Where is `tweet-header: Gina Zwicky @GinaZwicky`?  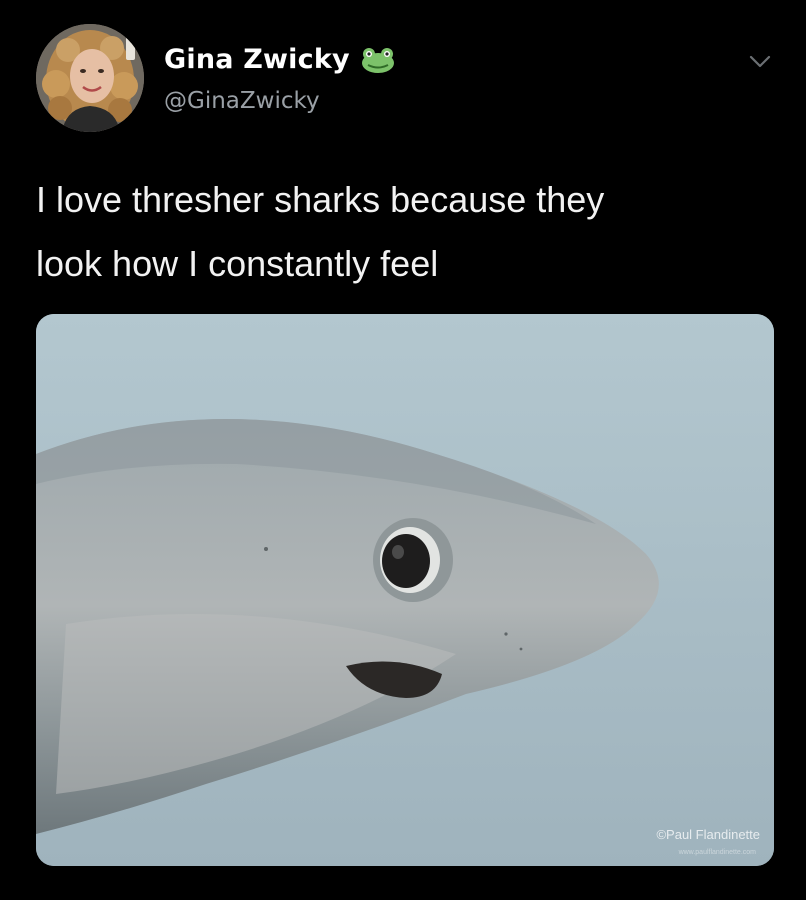
tweet-header: Gina Zwicky @GinaZwicky is located at coordinates (411, 79).